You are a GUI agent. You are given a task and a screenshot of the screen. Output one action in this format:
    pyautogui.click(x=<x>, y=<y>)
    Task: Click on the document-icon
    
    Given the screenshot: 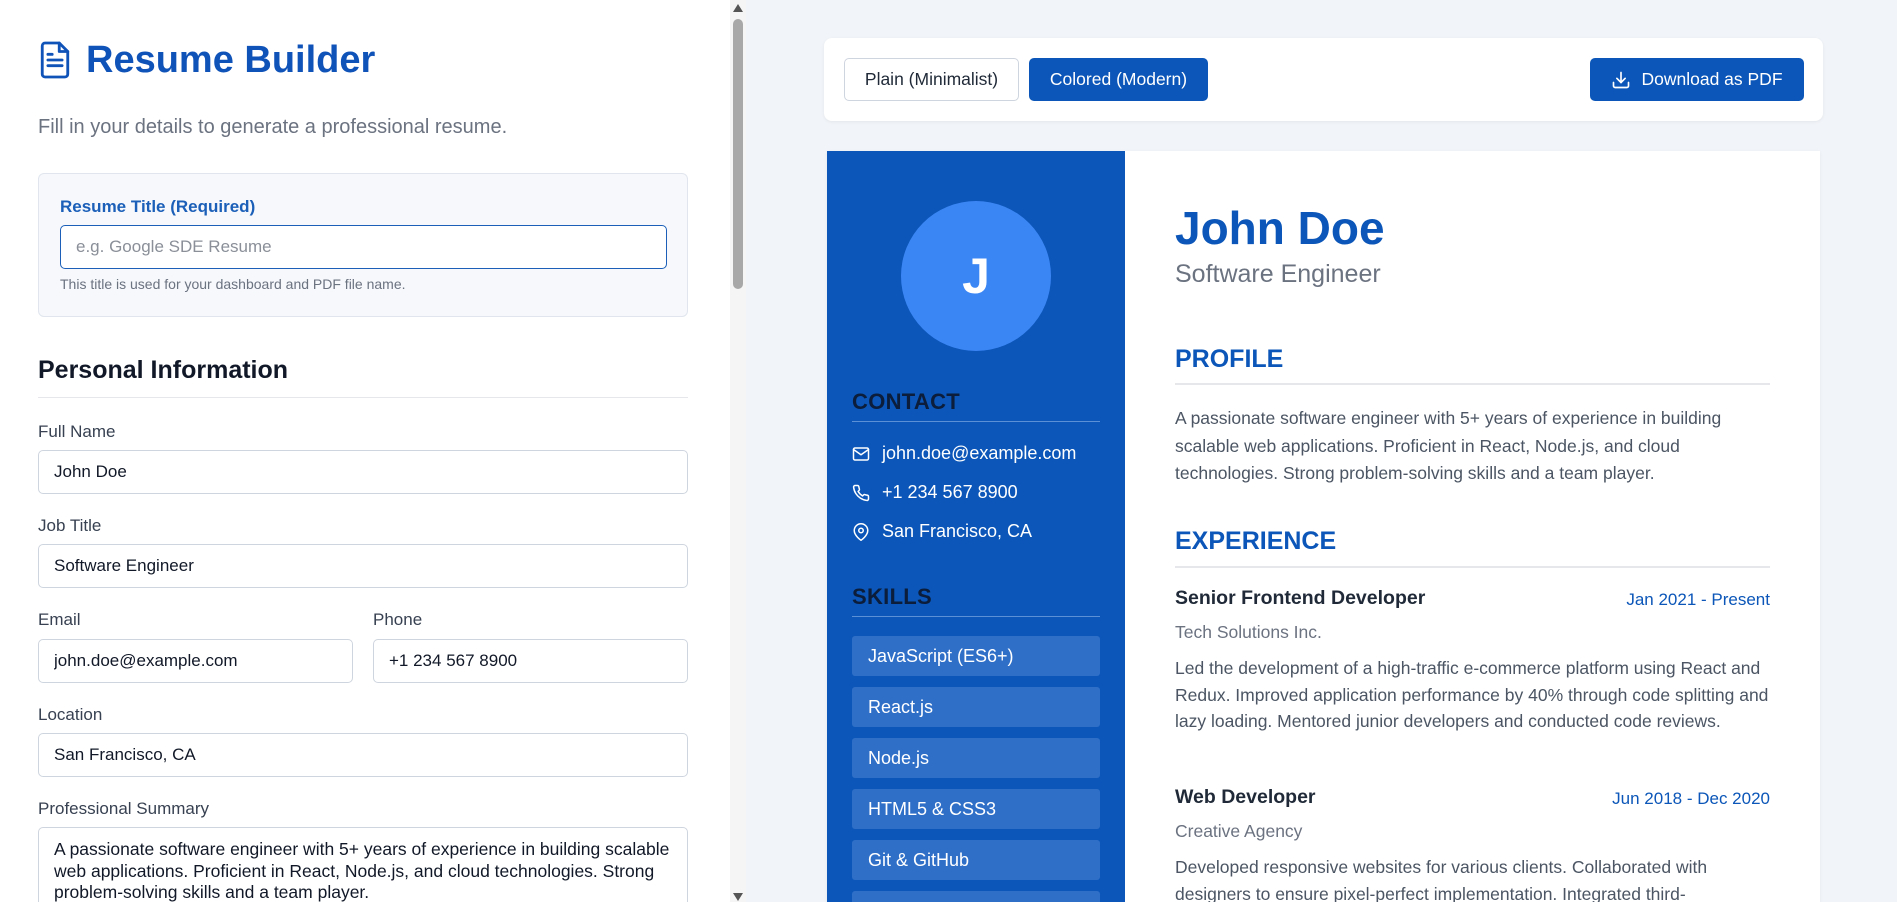 What is the action you would take?
    pyautogui.click(x=55, y=60)
    